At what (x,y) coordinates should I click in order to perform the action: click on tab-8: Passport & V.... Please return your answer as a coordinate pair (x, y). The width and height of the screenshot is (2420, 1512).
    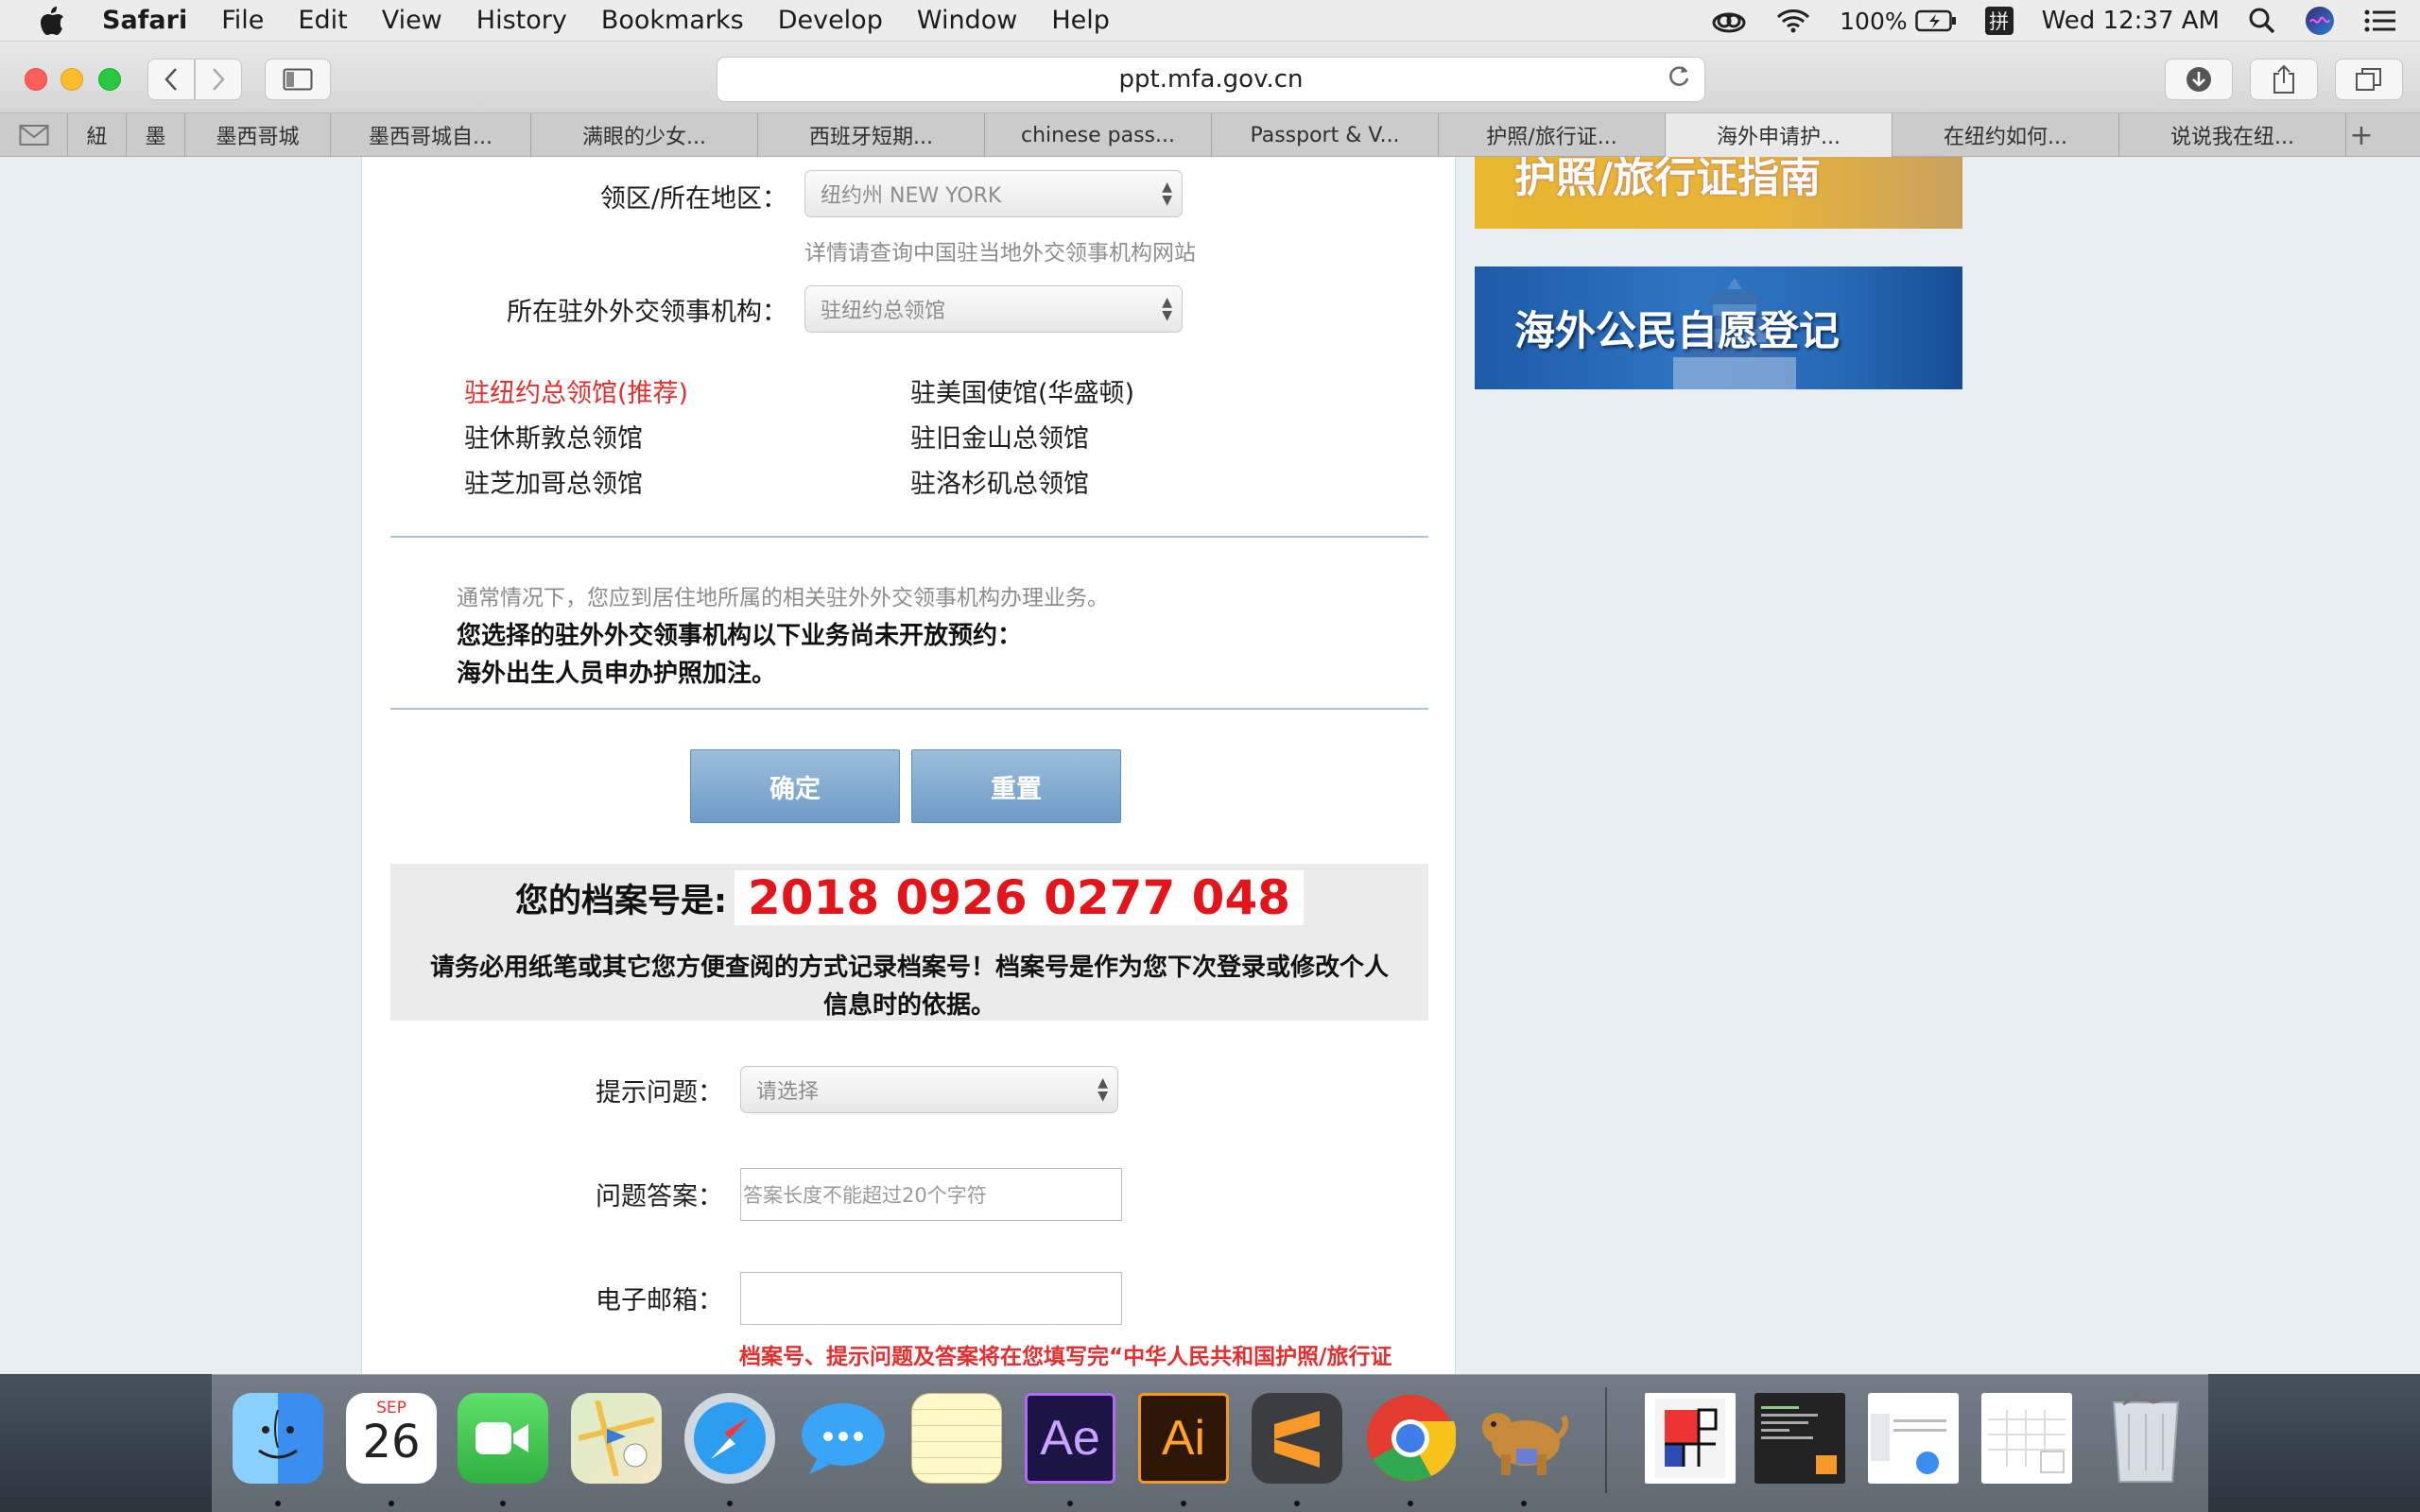
    Looking at the image, I should click on (1325, 135).